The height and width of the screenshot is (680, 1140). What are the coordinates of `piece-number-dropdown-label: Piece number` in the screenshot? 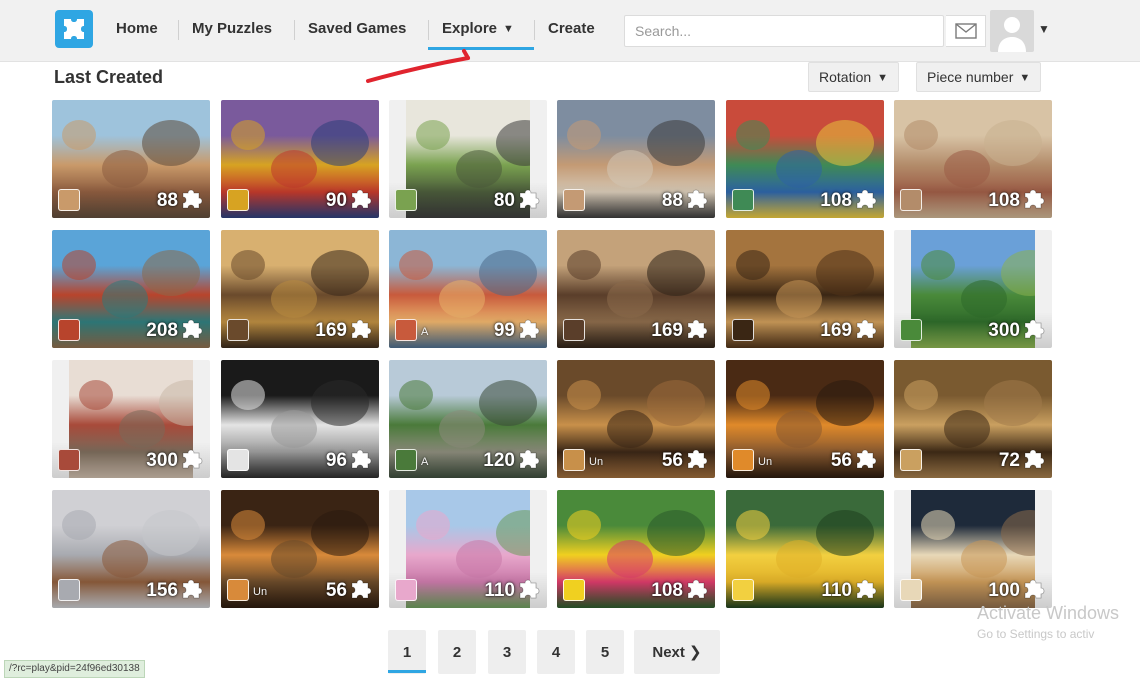 It's located at (970, 77).